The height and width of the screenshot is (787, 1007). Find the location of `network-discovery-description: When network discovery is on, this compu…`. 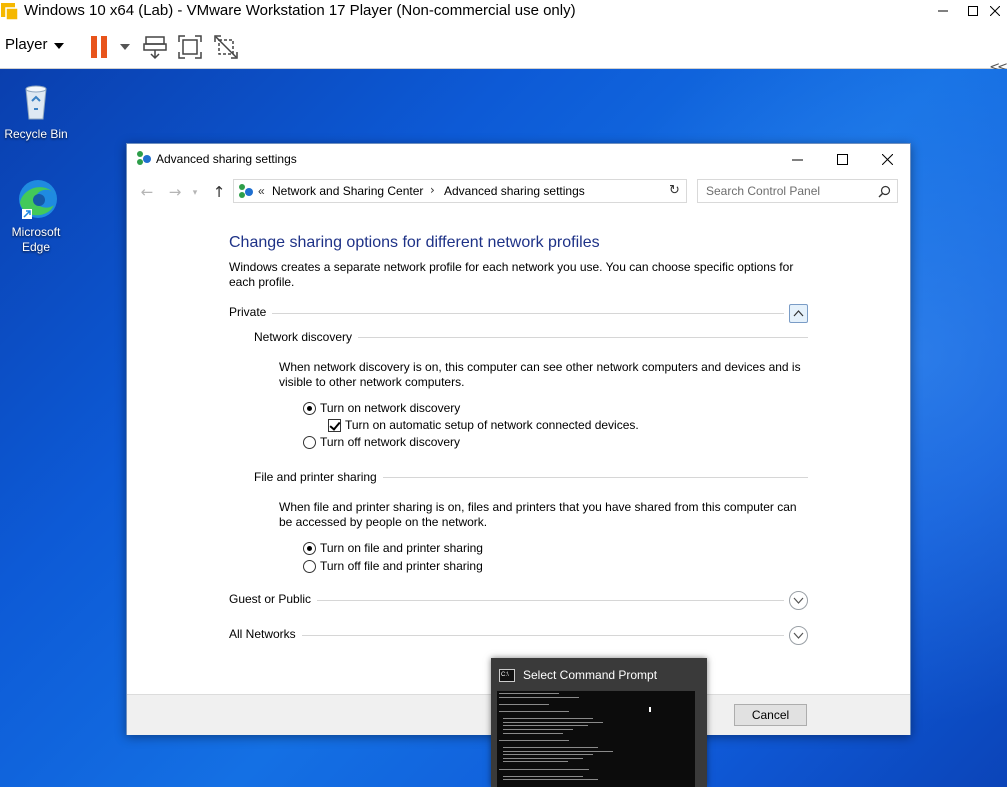

network-discovery-description: When network discovery is on, this compu… is located at coordinates (540, 374).